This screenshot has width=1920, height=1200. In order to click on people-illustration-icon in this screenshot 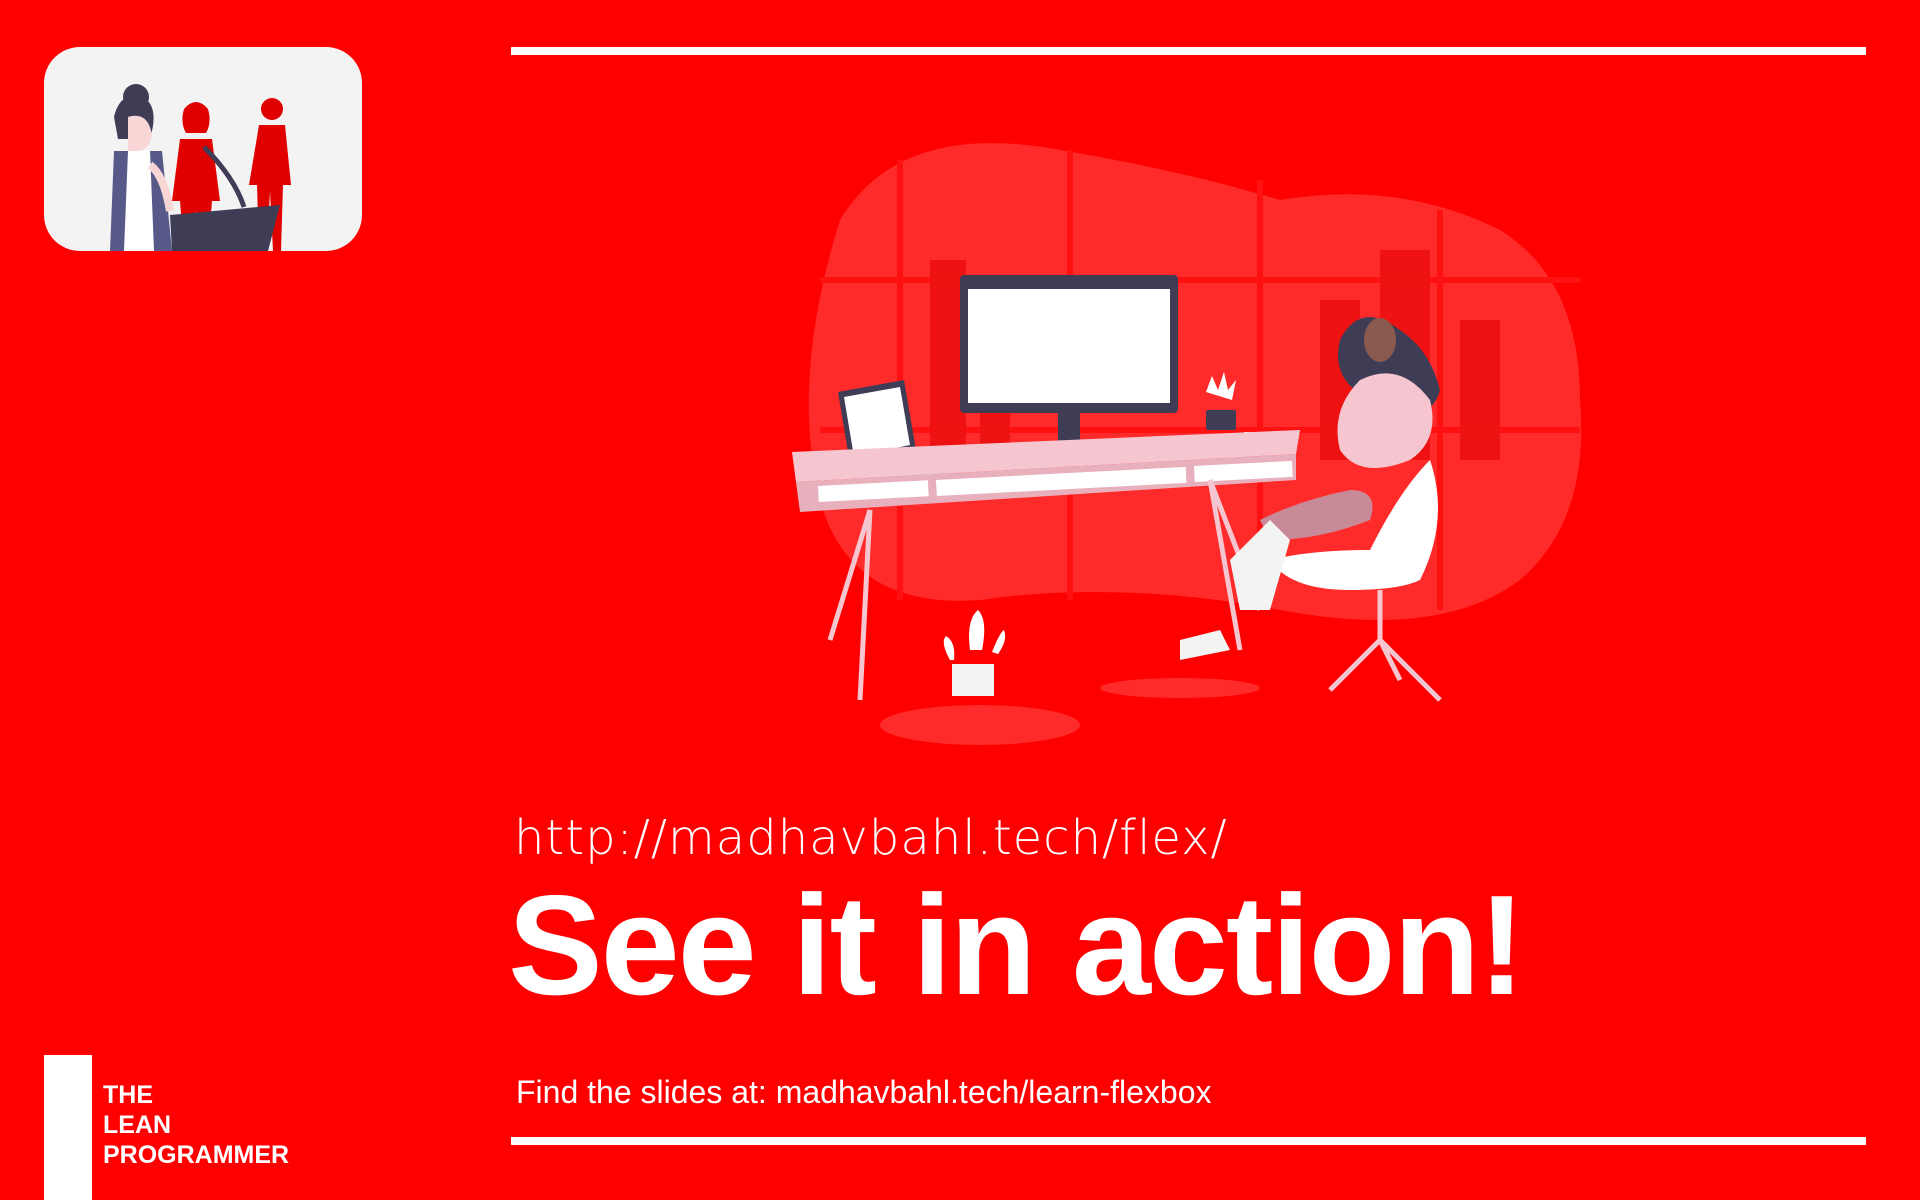, I will do `click(200, 167)`.